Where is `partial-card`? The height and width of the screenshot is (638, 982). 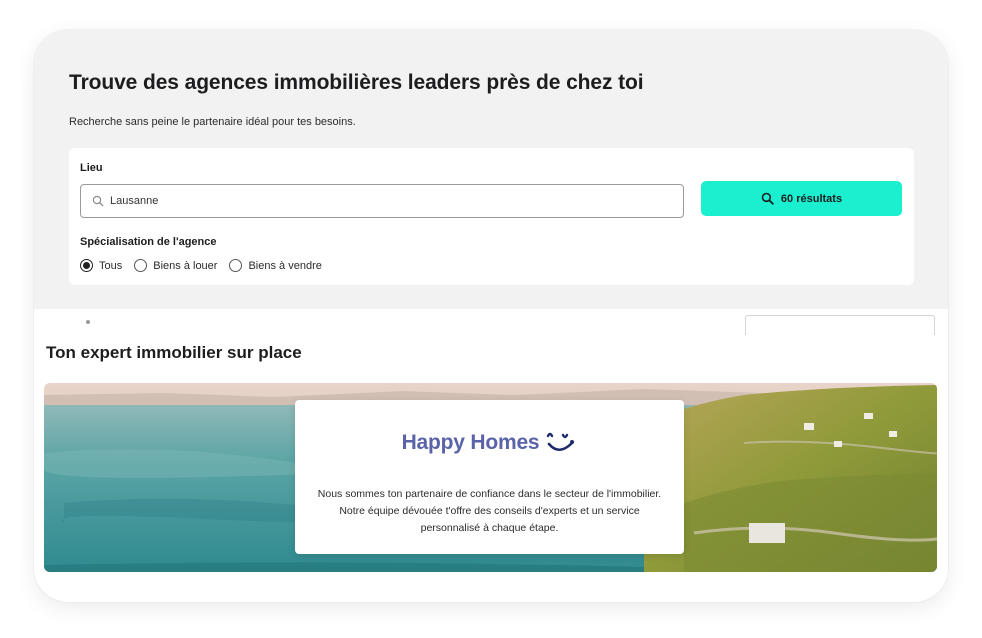 partial-card is located at coordinates (840, 325).